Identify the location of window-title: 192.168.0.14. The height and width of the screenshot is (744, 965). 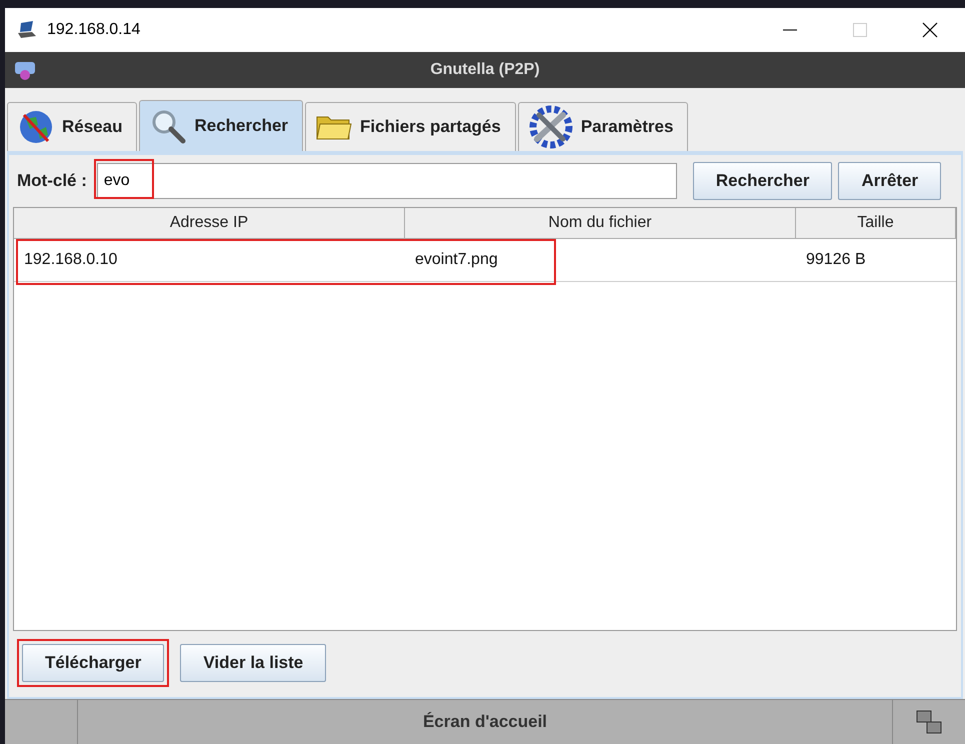
(93, 30).